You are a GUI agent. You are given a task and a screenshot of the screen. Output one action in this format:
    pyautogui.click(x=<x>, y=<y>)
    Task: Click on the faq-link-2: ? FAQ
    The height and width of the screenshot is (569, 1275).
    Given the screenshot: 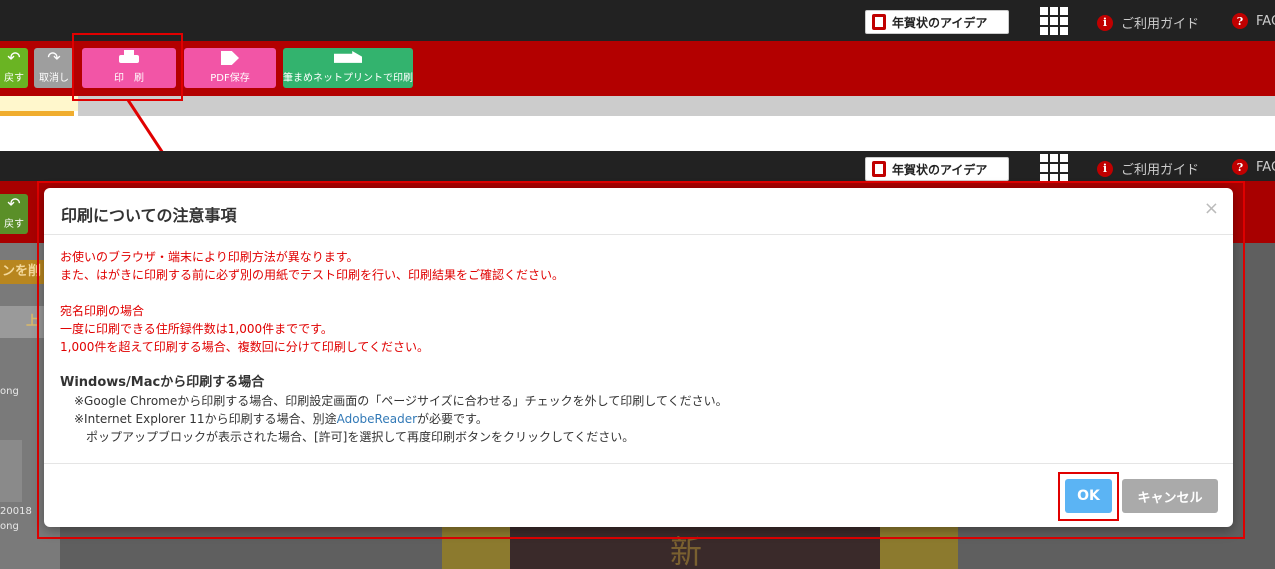 What is the action you would take?
    pyautogui.click(x=1253, y=167)
    